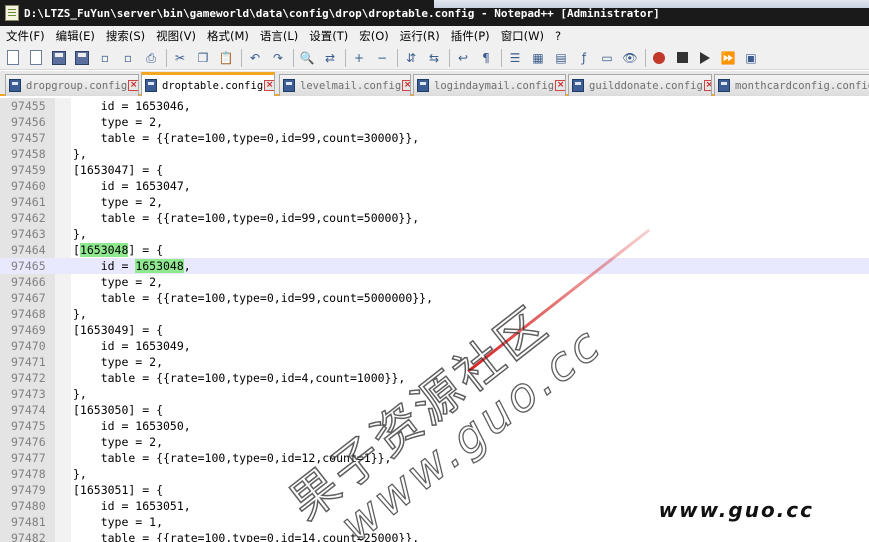 The height and width of the screenshot is (542, 869). Describe the element at coordinates (434, 314) in the screenshot. I see `code-line: 97468},` at that location.